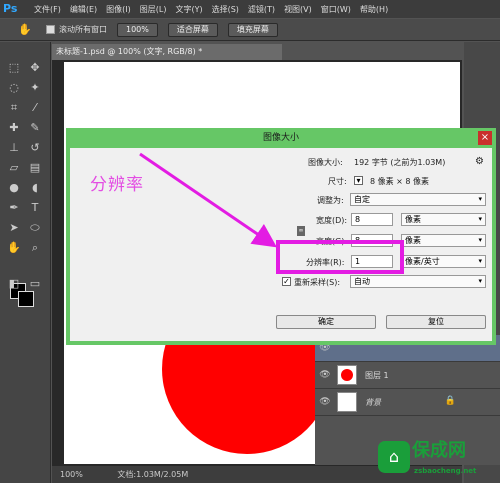  What do you see at coordinates (14, 128) in the screenshot?
I see `healing-brush-tool-icon: ✚` at bounding box center [14, 128].